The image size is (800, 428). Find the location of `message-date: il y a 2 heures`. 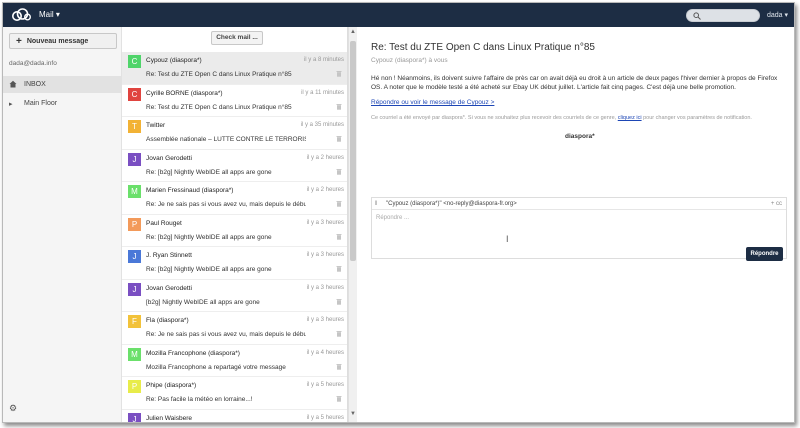

message-date: il y a 2 heures is located at coordinates (325, 157).